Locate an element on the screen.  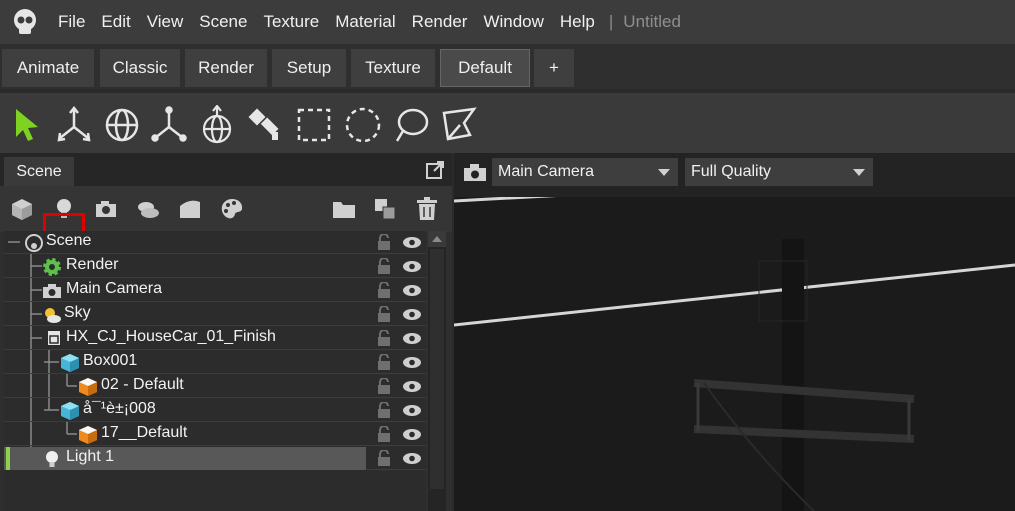
rotate-globe-icon is located at coordinates (122, 125).